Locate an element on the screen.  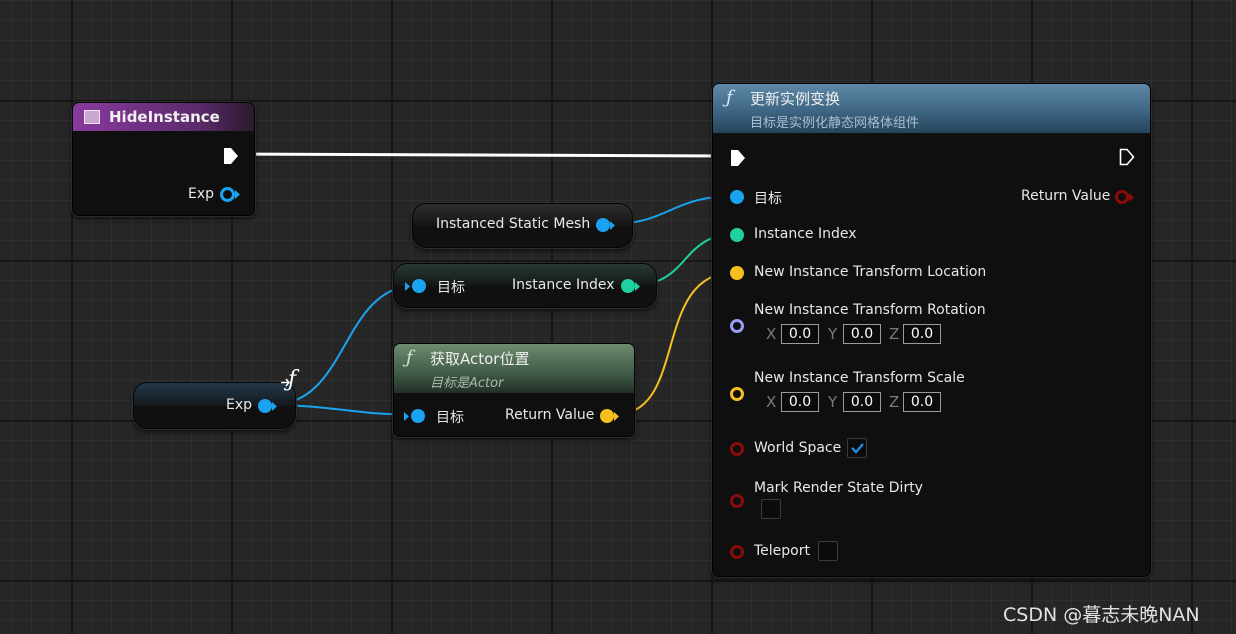
scale-x-axis-label: X is located at coordinates (771, 402).